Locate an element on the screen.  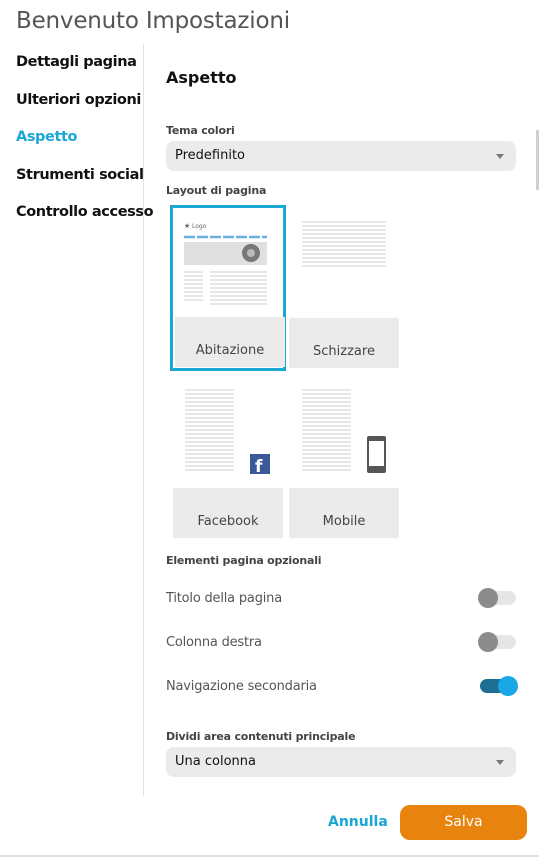
layout-option-label: Facebook is located at coordinates (228, 513).